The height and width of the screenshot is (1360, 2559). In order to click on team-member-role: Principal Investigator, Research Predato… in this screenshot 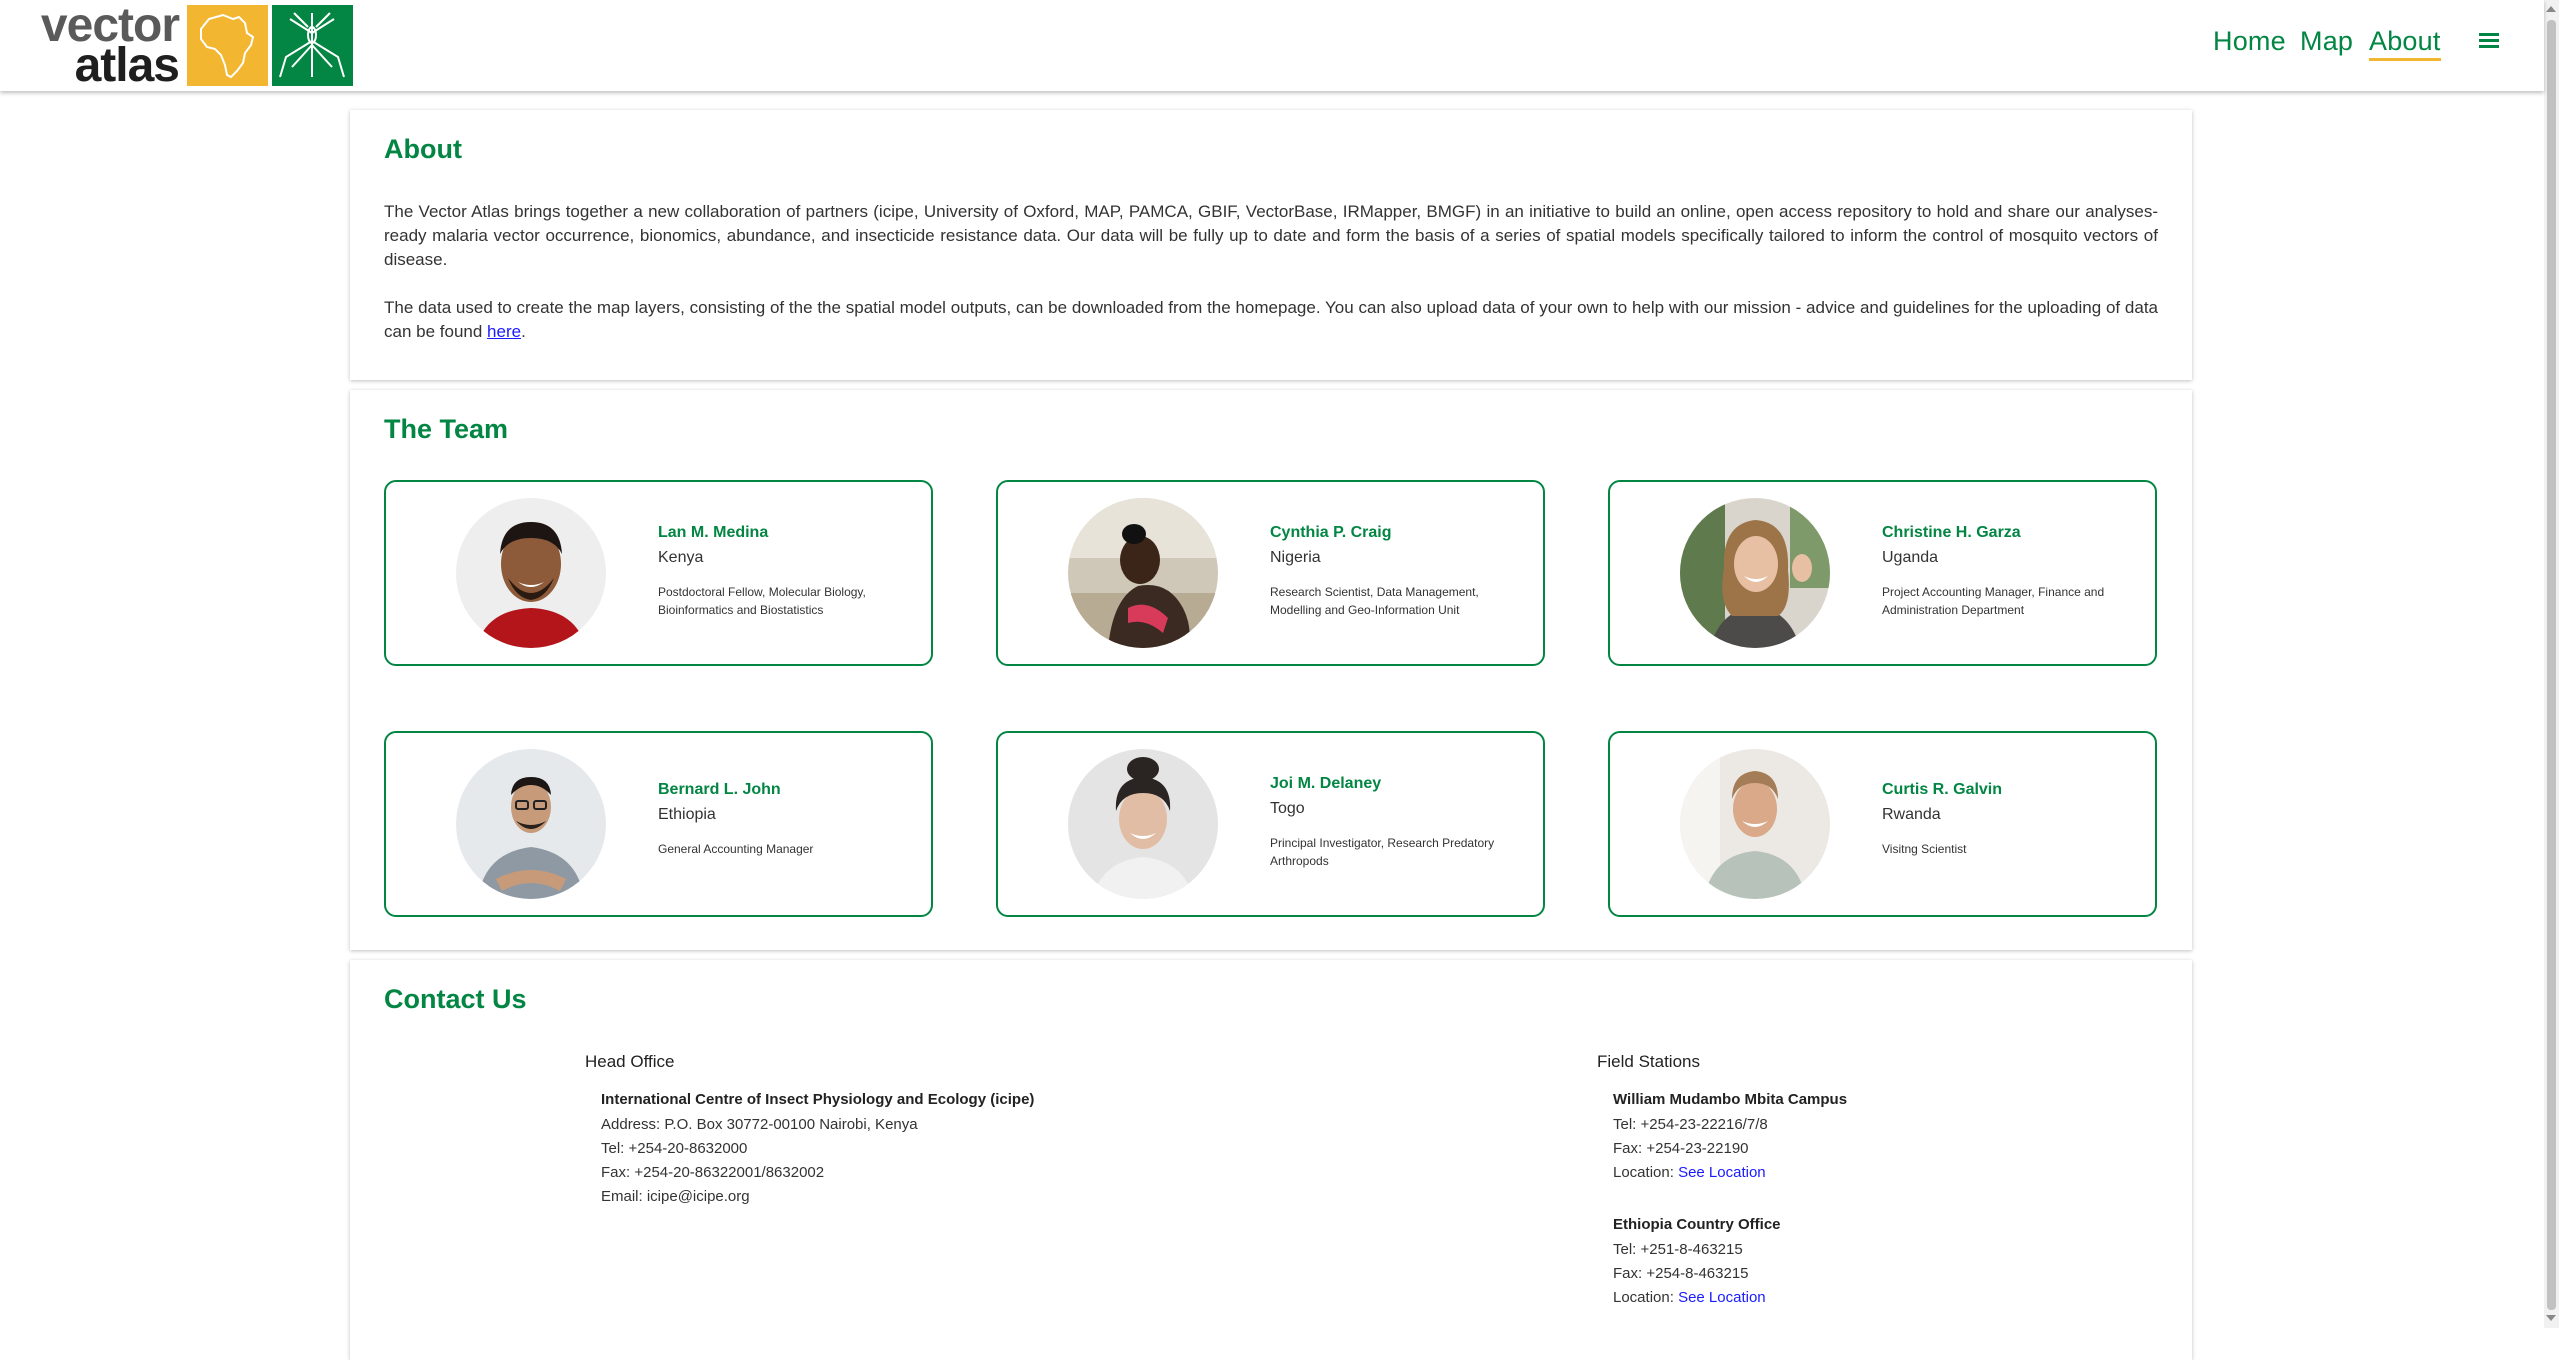, I will do `click(1382, 852)`.